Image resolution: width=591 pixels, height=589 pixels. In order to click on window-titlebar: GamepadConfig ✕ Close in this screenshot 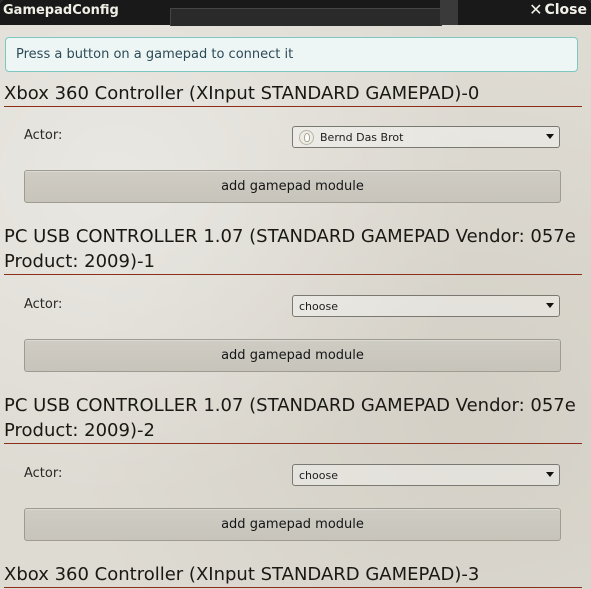, I will do `click(295, 13)`.